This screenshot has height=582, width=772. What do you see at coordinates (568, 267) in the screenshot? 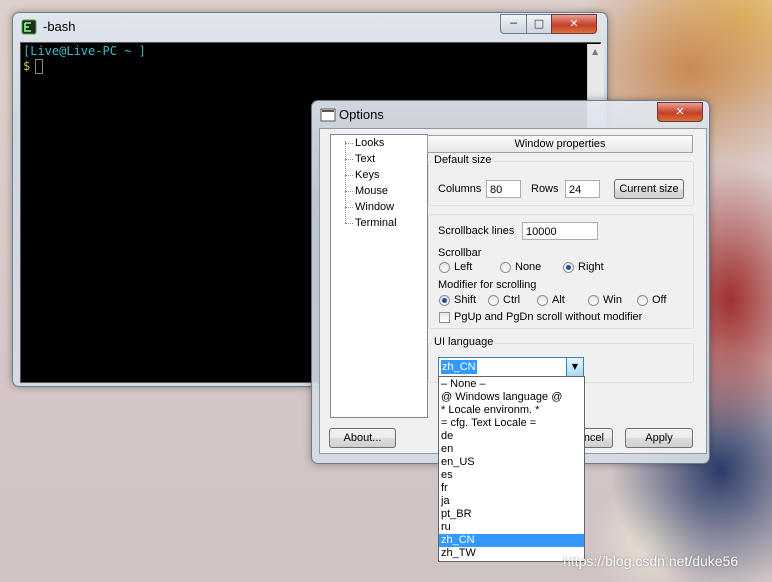
I see `scrollbar-right-radio` at bounding box center [568, 267].